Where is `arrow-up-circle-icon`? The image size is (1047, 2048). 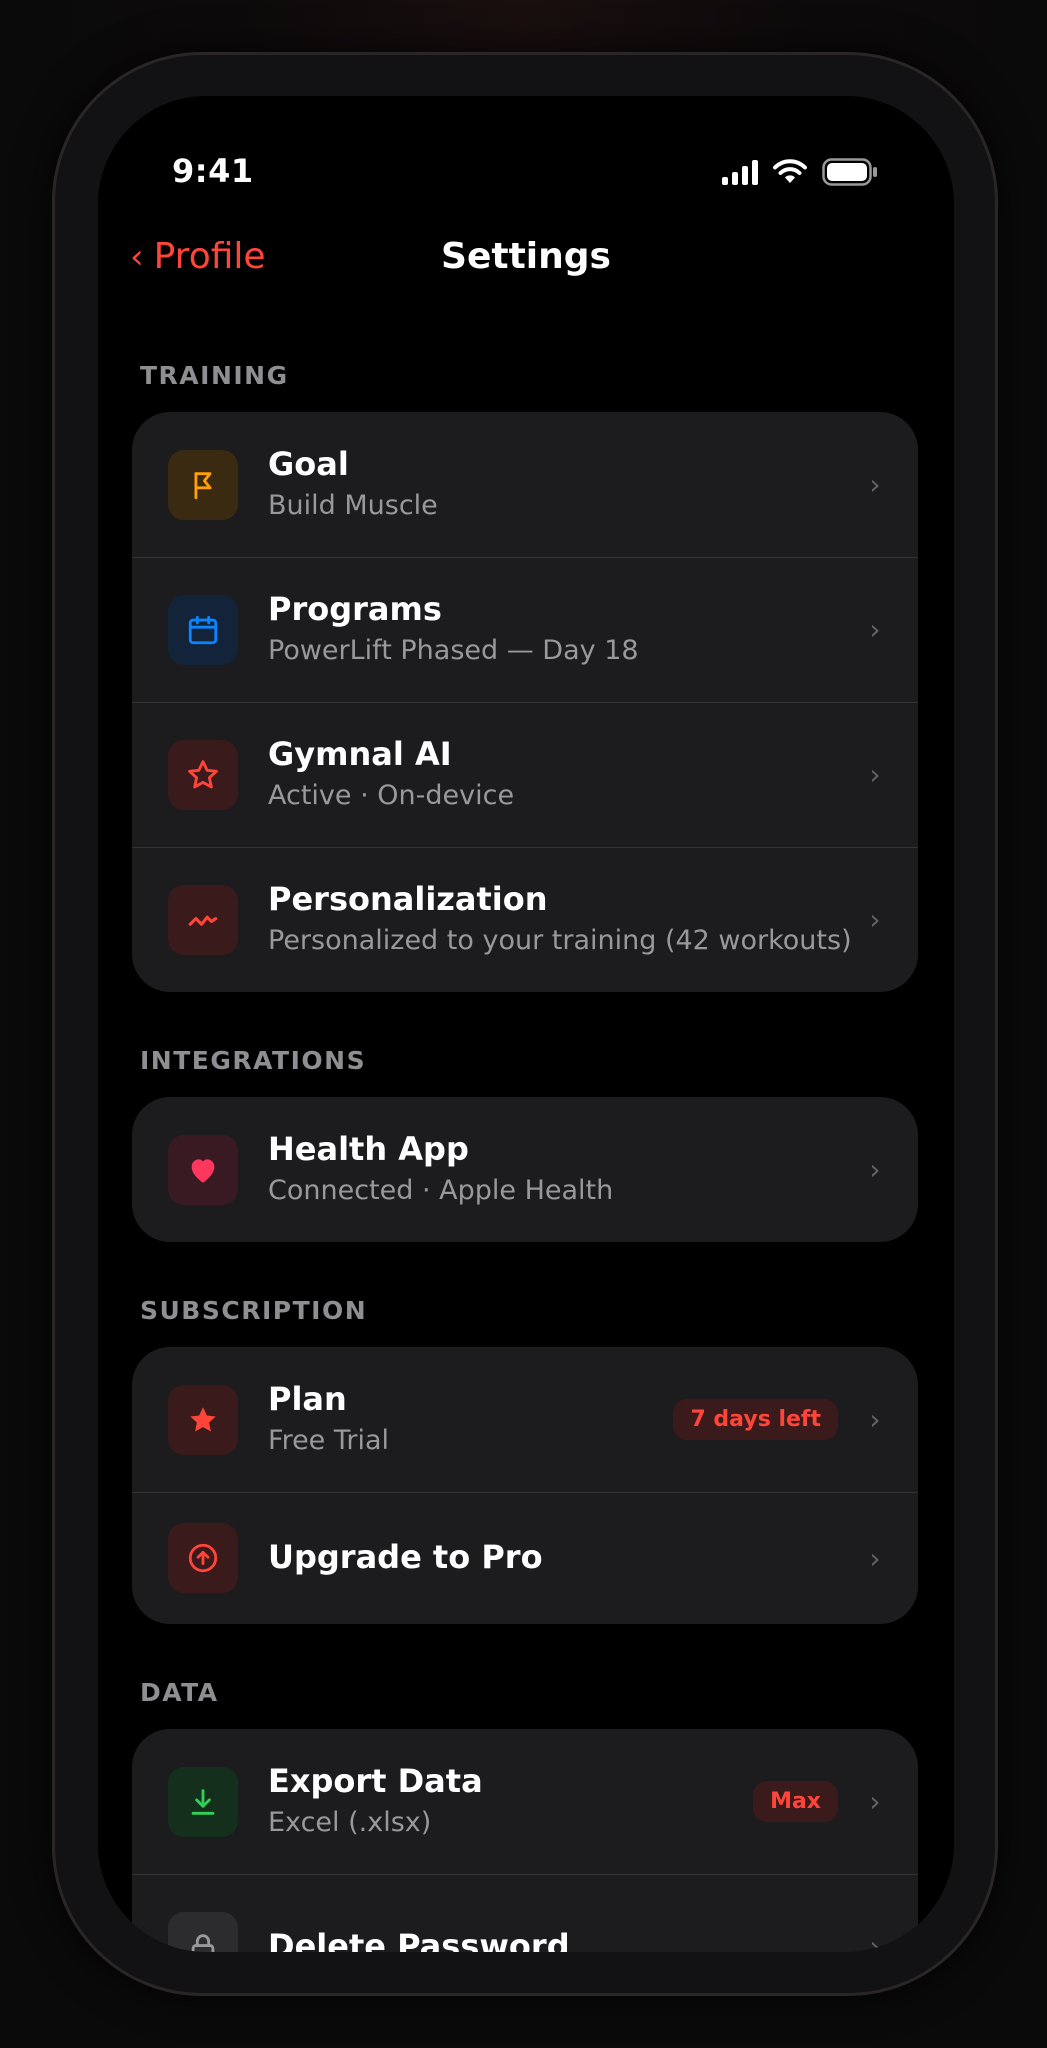 arrow-up-circle-icon is located at coordinates (203, 1558).